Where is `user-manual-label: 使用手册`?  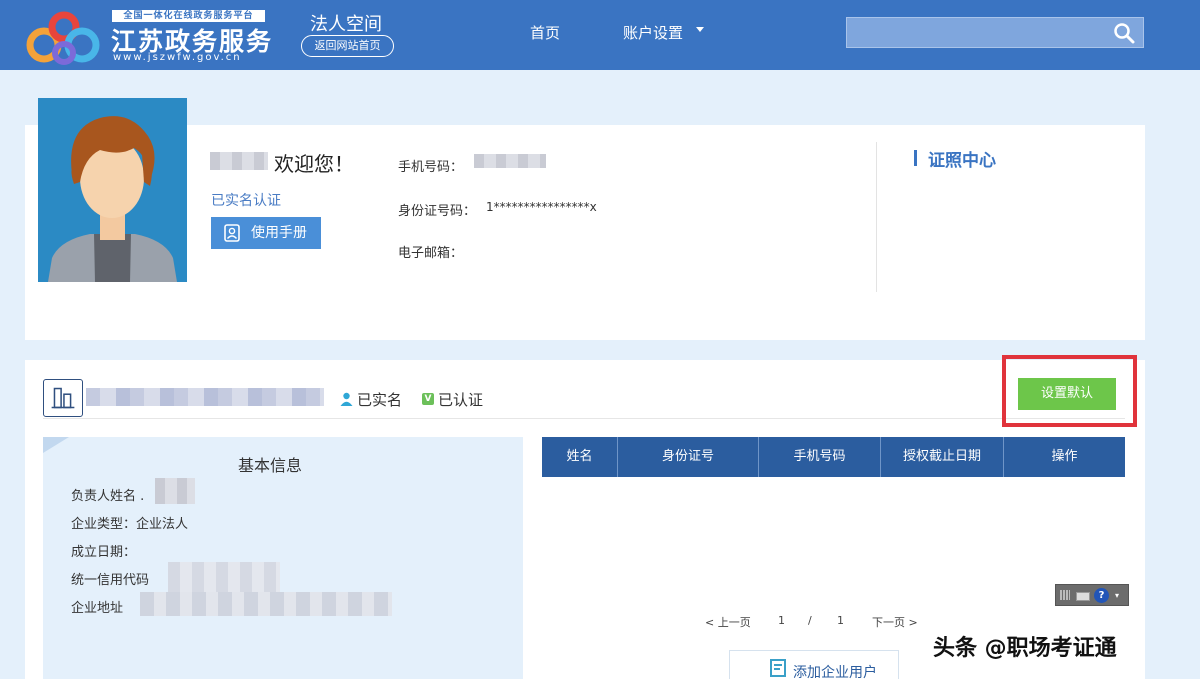
user-manual-label: 使用手册 is located at coordinates (279, 233).